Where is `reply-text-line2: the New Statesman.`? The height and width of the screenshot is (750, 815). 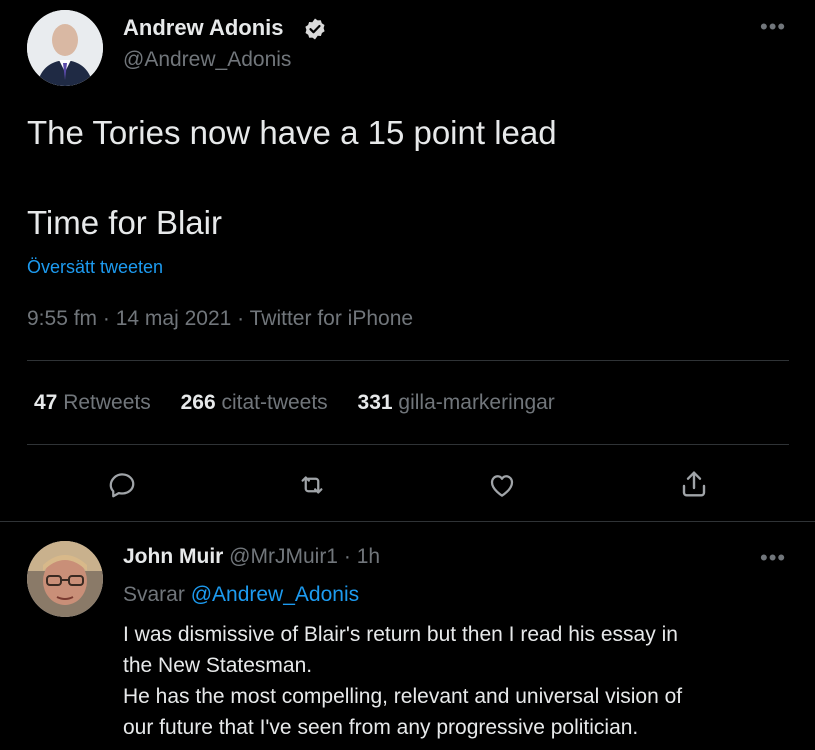
reply-text-line2: the New Statesman. is located at coordinates (218, 665).